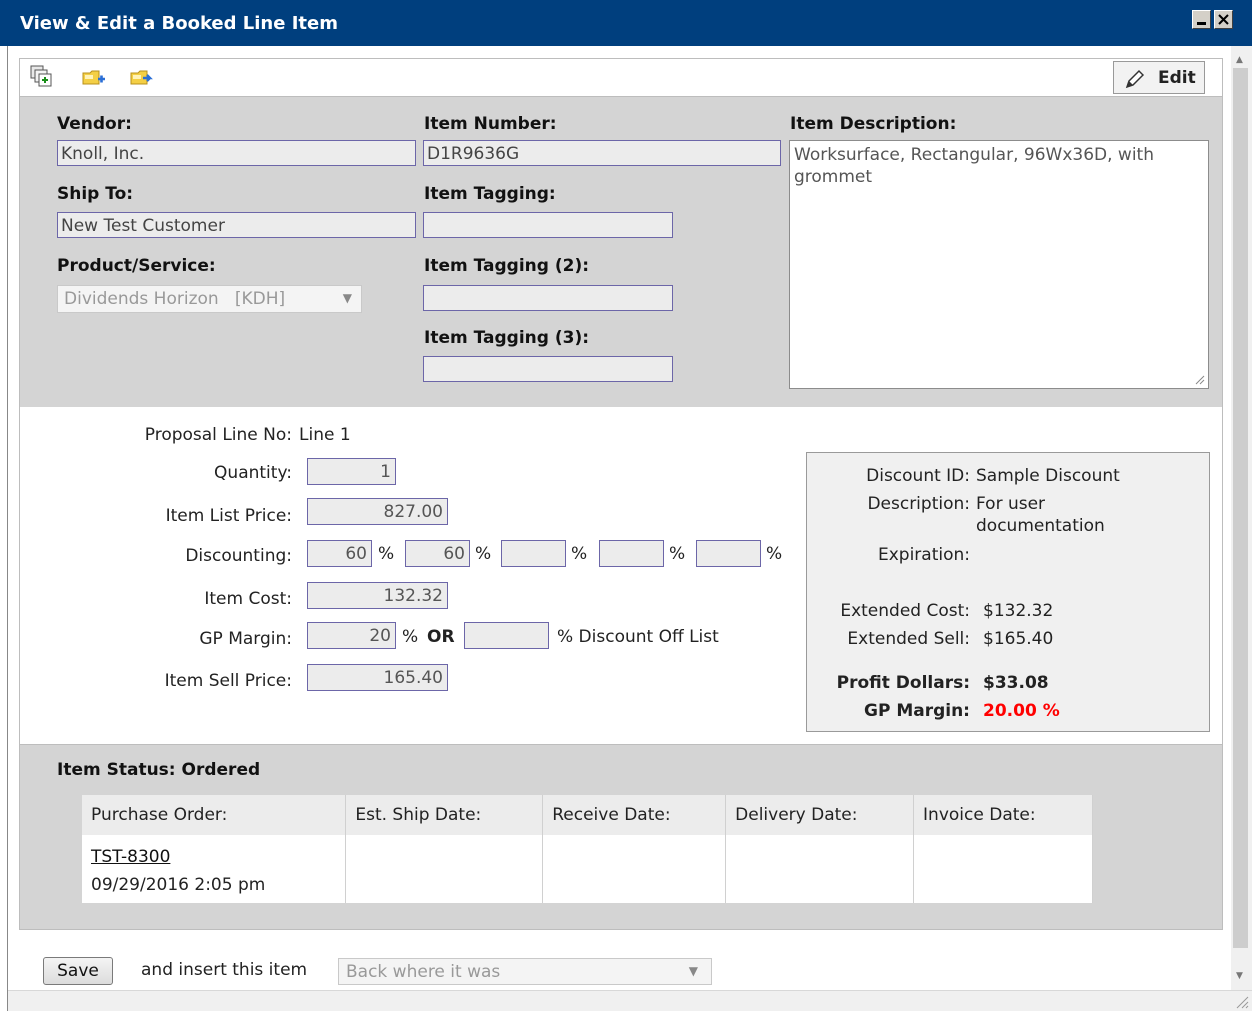  I want to click on column-header: Purchase Order:, so click(214, 815).